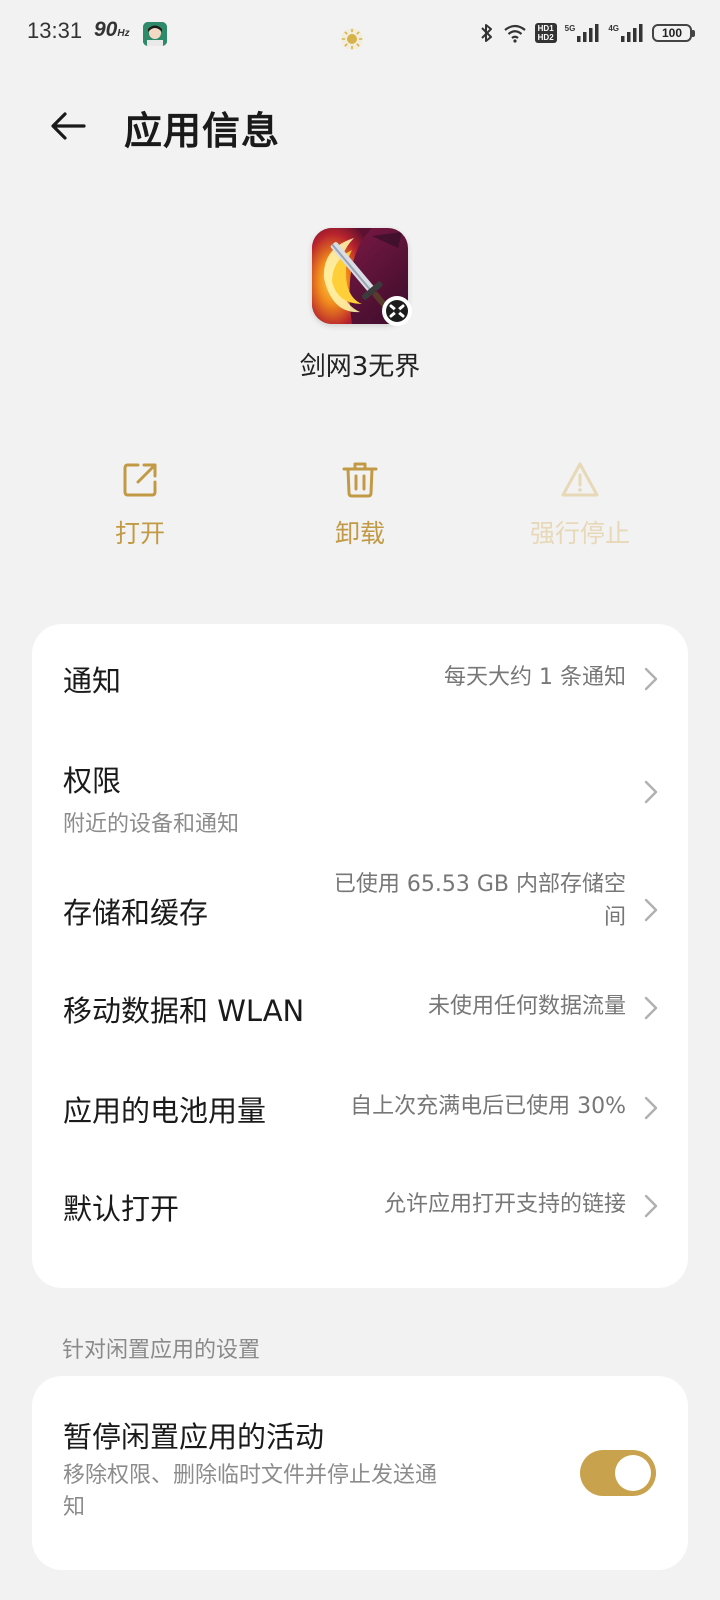 The width and height of the screenshot is (720, 1600). I want to click on action-bar: 打开 卸载 强行停止, so click(360, 508).